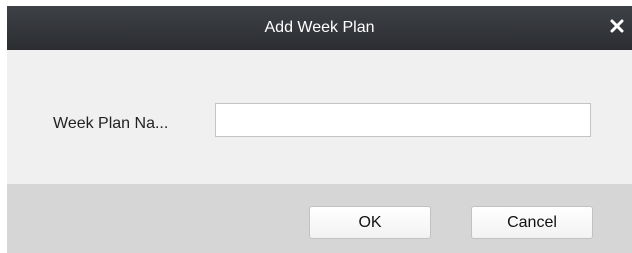 Image resolution: width=632 pixels, height=253 pixels. Describe the element at coordinates (532, 222) in the screenshot. I see `cancel-button: Cancel` at that location.